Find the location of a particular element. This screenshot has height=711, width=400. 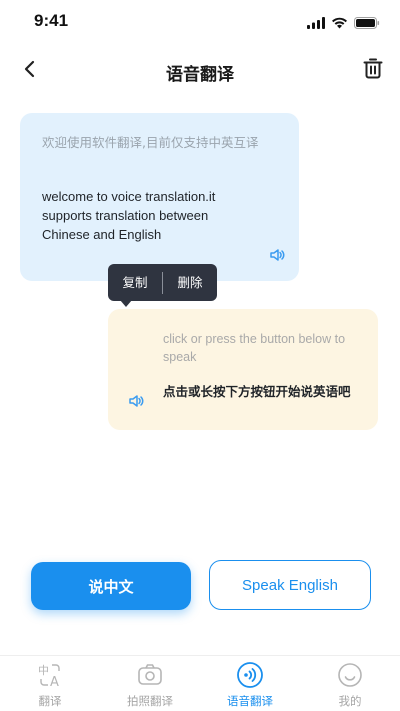

message-main-text: 点击或长按下方按钮开始说英语吧 is located at coordinates (257, 391).